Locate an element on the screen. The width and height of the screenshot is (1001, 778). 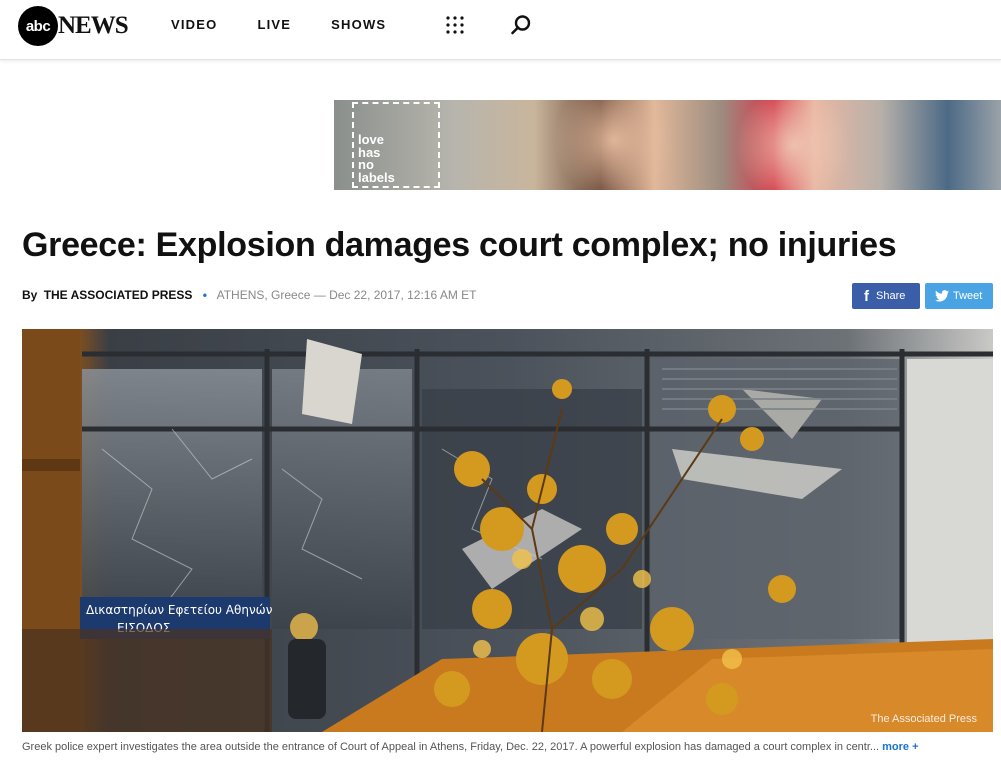
ad-badge-line: labels is located at coordinates (376, 177).